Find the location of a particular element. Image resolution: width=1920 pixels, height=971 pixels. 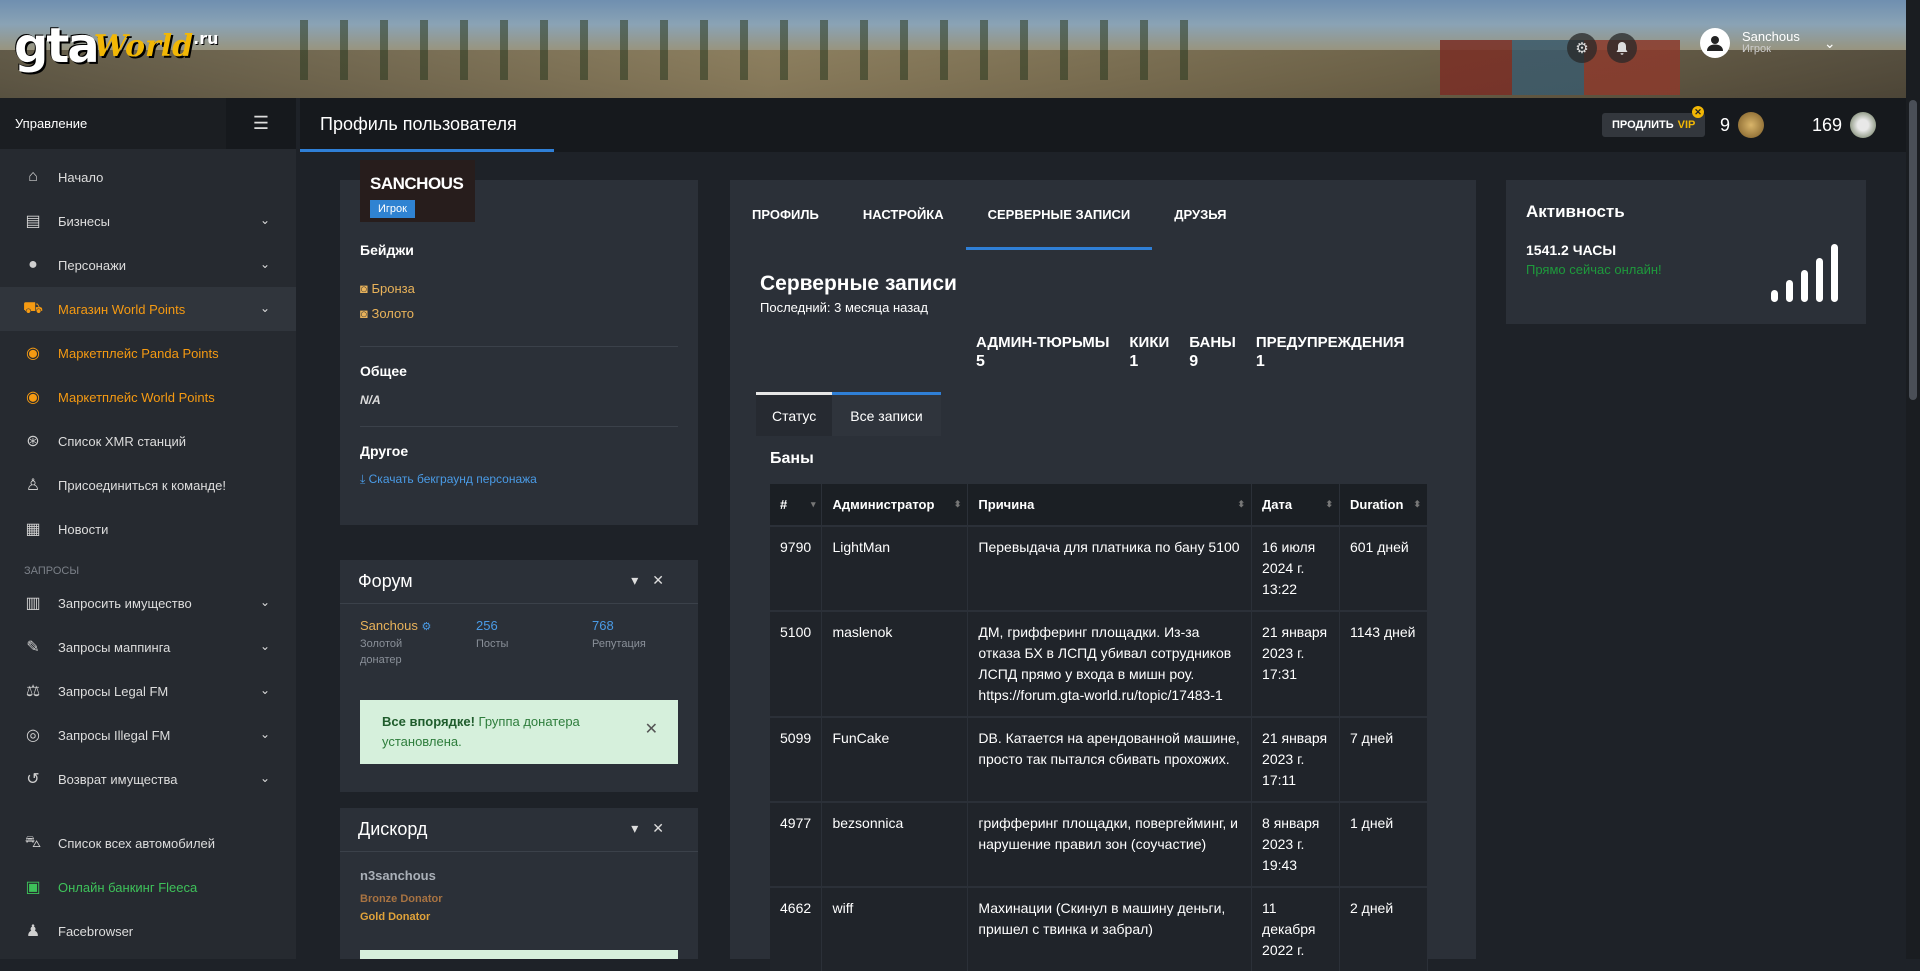

user-role: Игрок is located at coordinates (1756, 49).